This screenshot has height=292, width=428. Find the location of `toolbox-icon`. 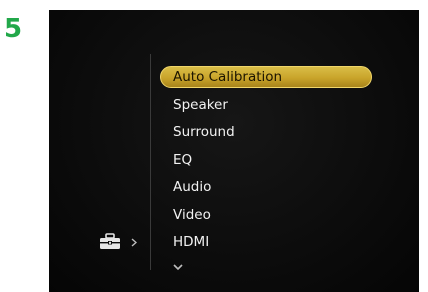

toolbox-icon is located at coordinates (110, 241).